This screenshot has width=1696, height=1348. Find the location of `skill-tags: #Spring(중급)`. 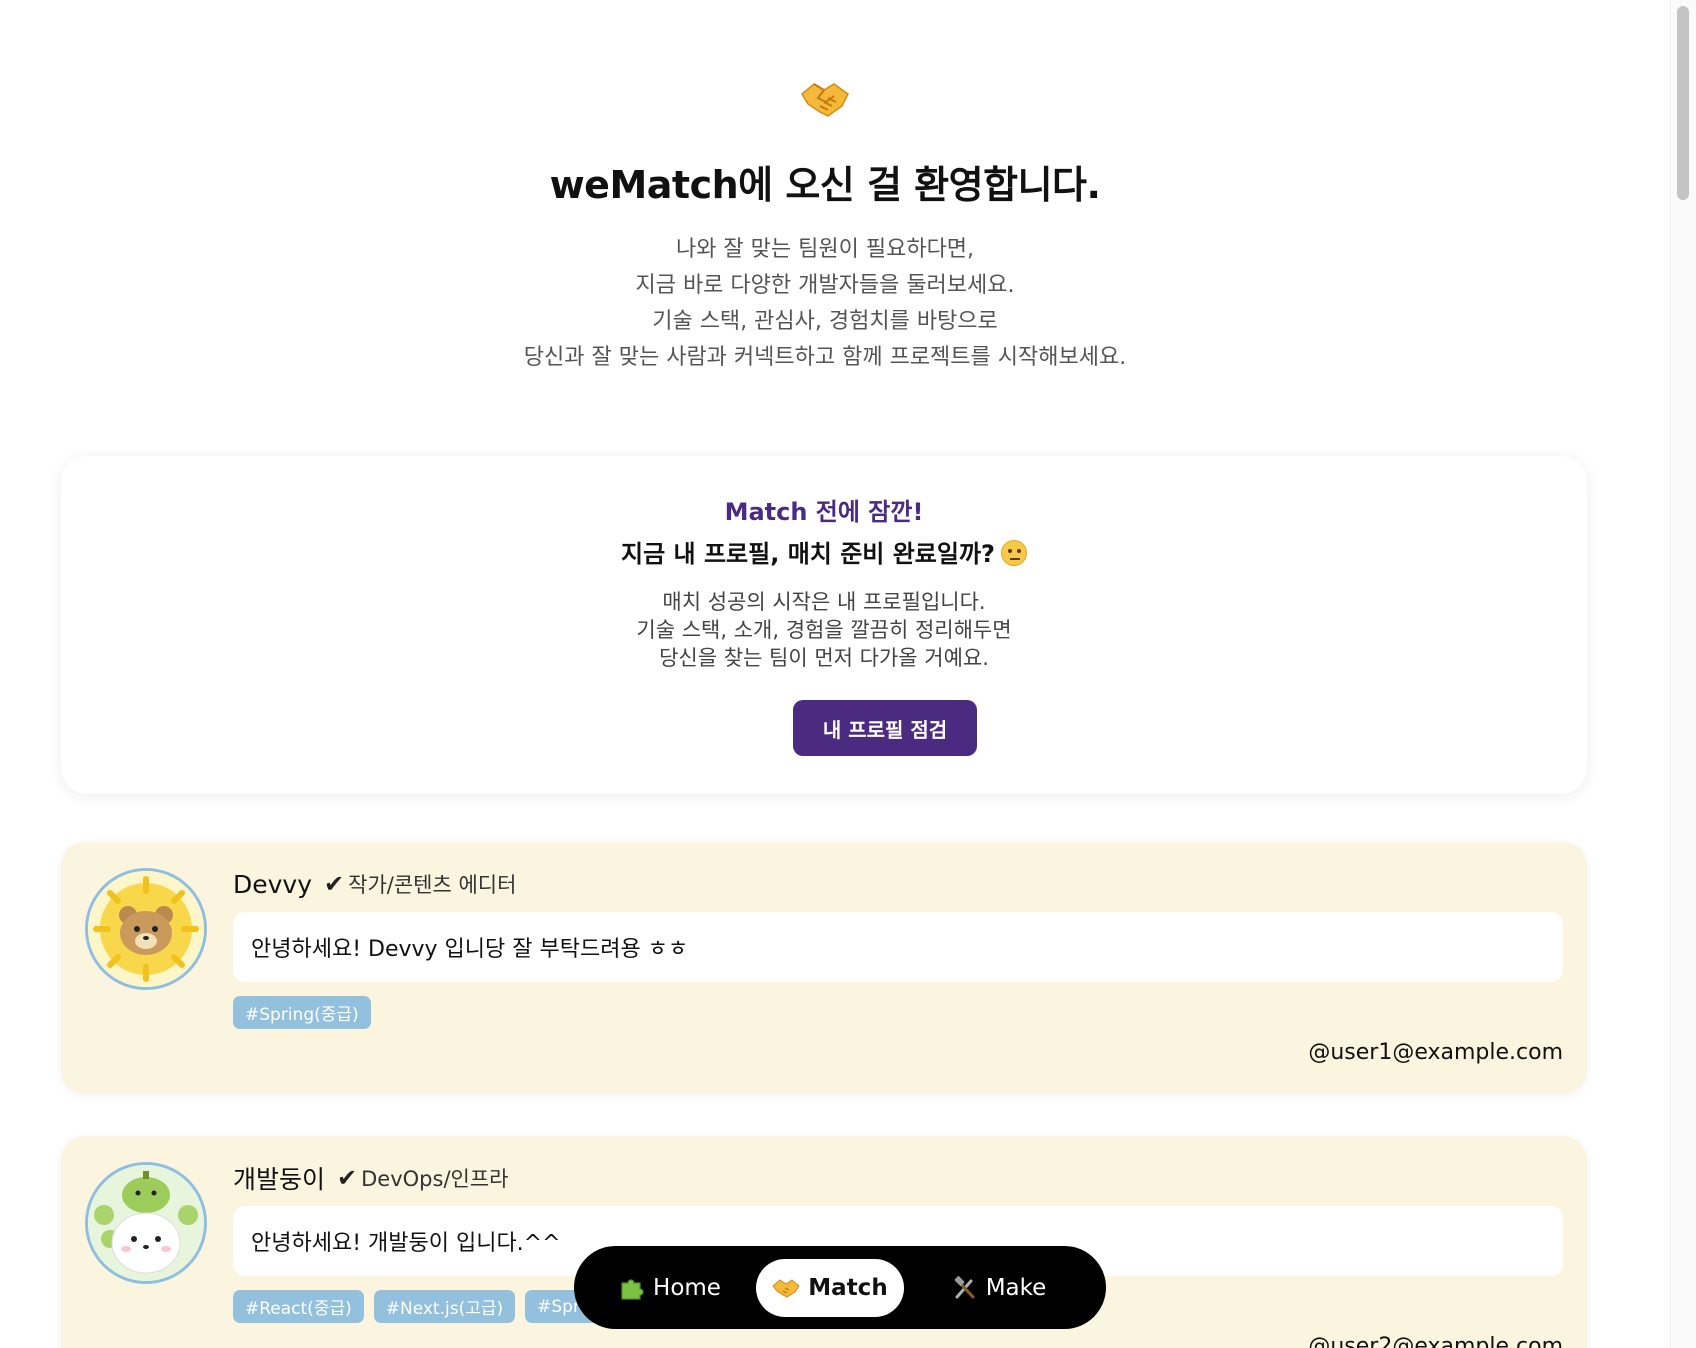

skill-tags: #Spring(중급) is located at coordinates (302, 1012).